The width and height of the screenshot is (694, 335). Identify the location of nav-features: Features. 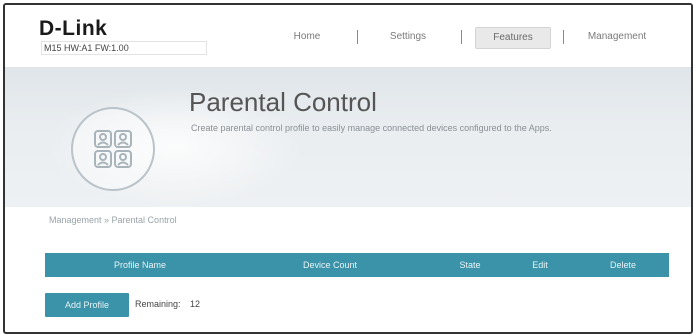
(513, 38).